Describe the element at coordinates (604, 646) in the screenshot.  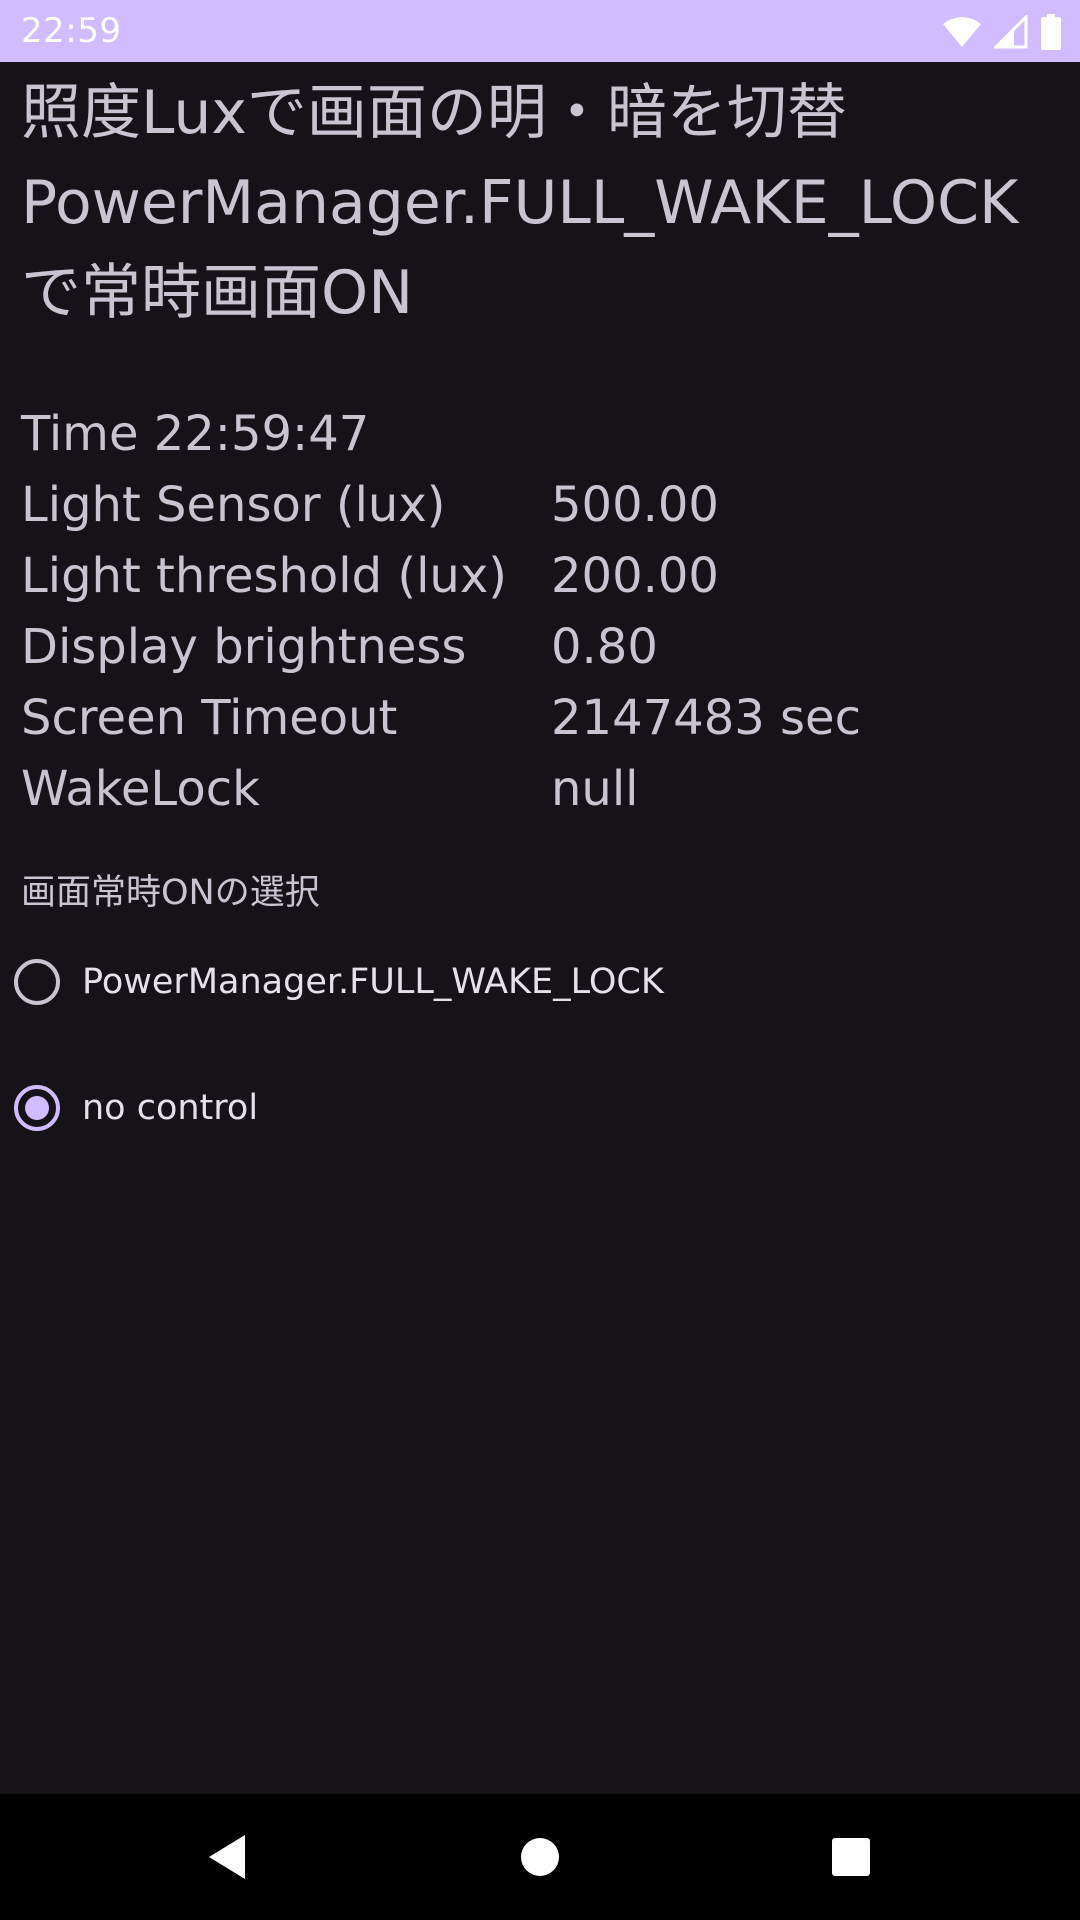
I see `display-brightness-value: 0.80` at that location.